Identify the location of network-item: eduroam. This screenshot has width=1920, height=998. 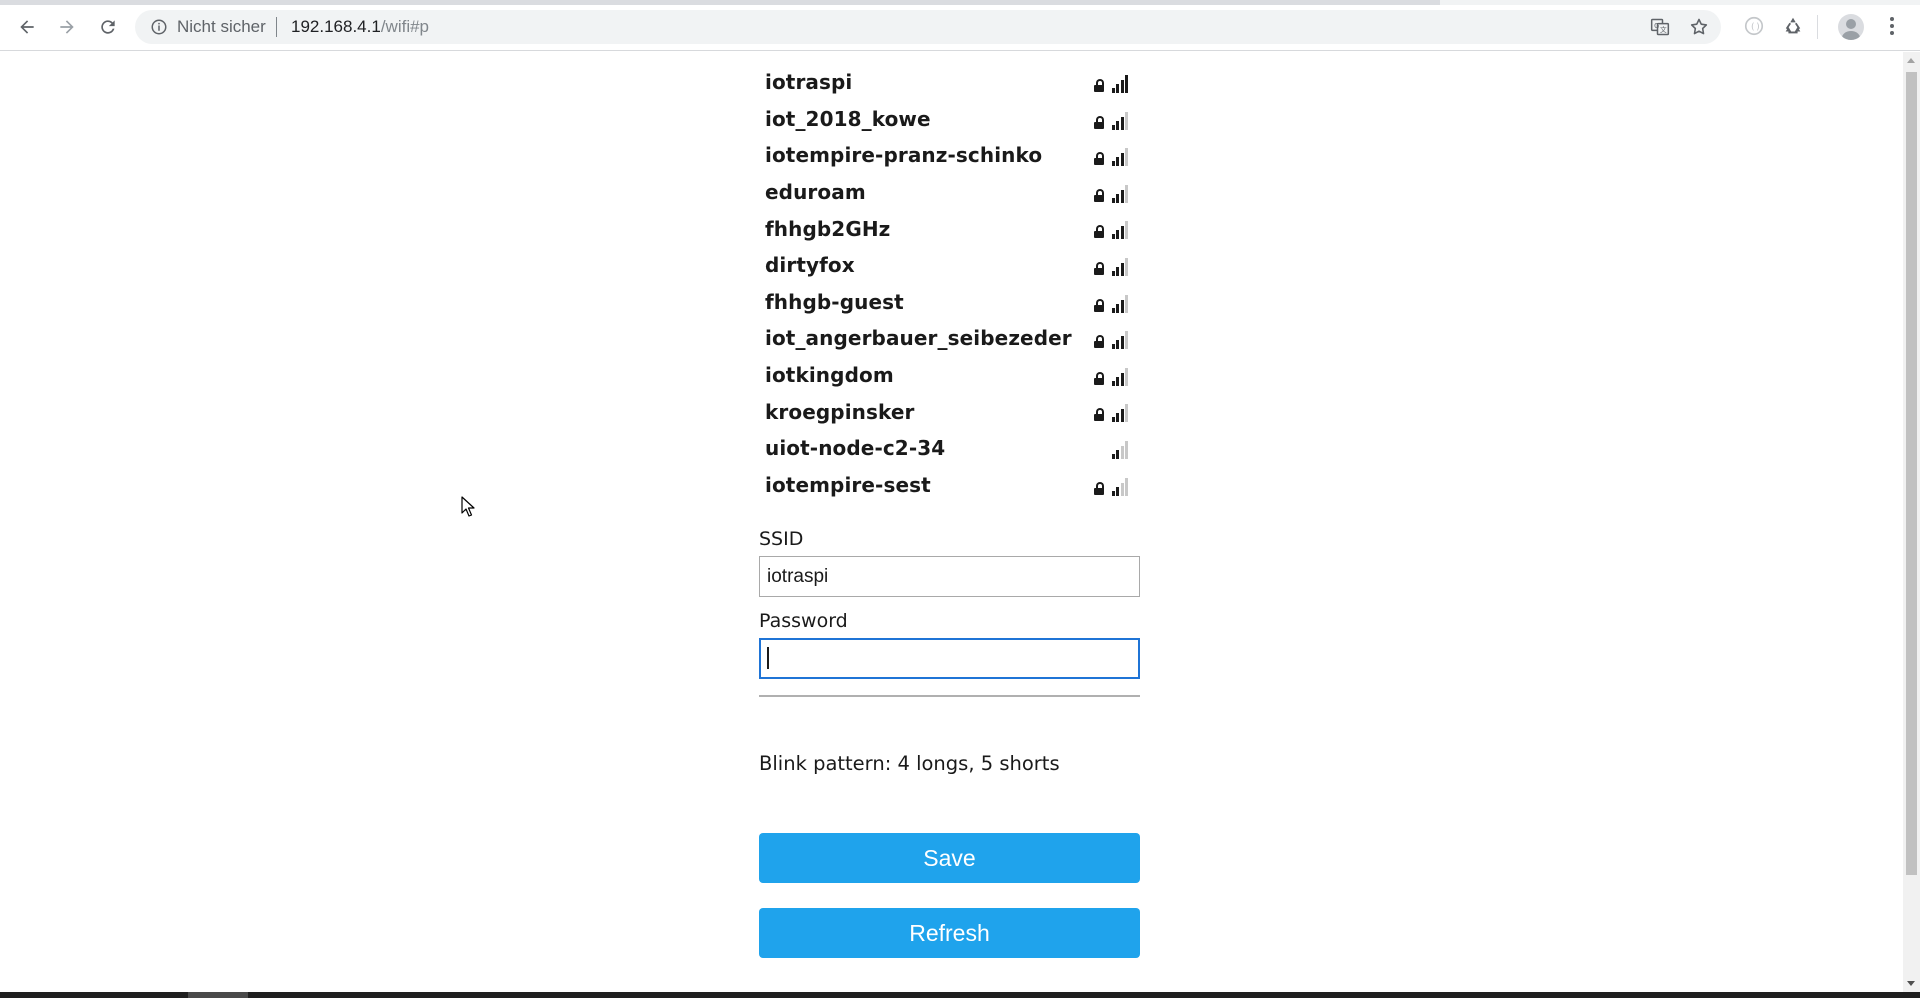
(949, 192).